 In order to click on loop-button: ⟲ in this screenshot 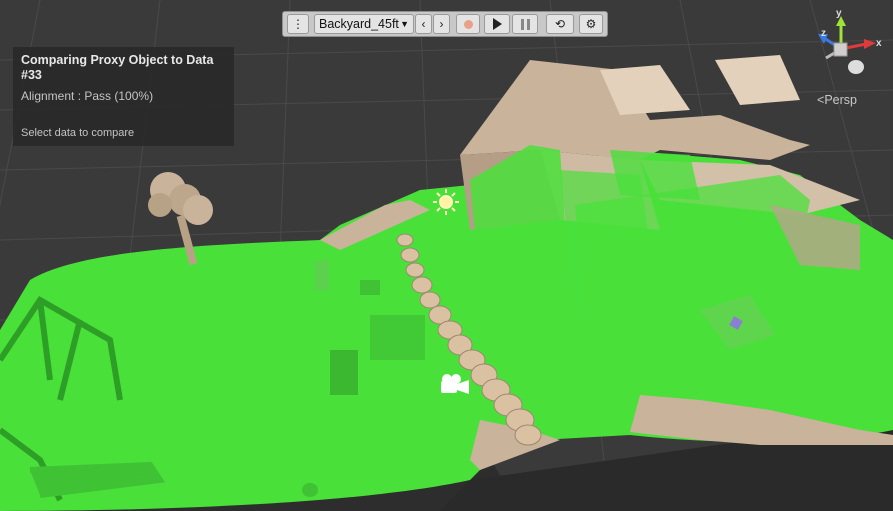, I will do `click(560, 24)`.